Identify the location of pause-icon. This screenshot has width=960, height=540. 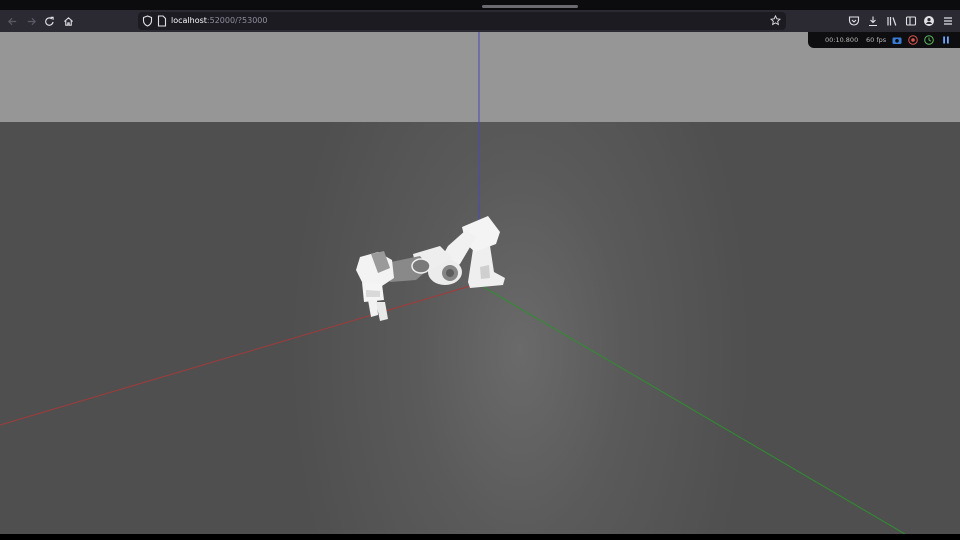
(946, 40).